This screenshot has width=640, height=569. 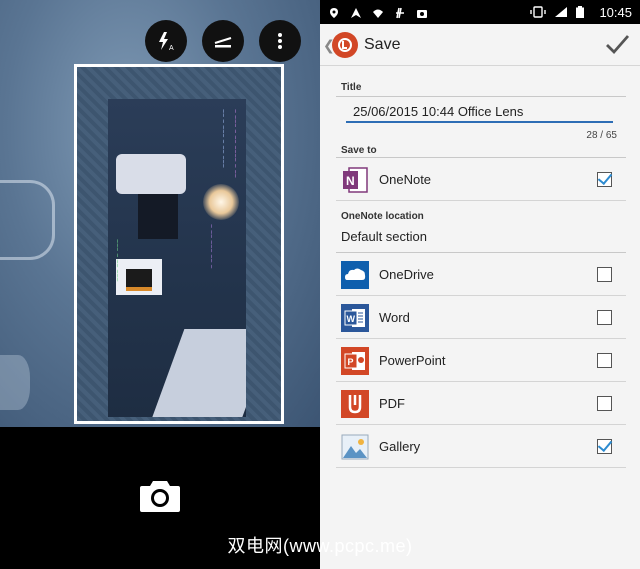 I want to click on powerpoint-icon: P, so click(x=355, y=361).